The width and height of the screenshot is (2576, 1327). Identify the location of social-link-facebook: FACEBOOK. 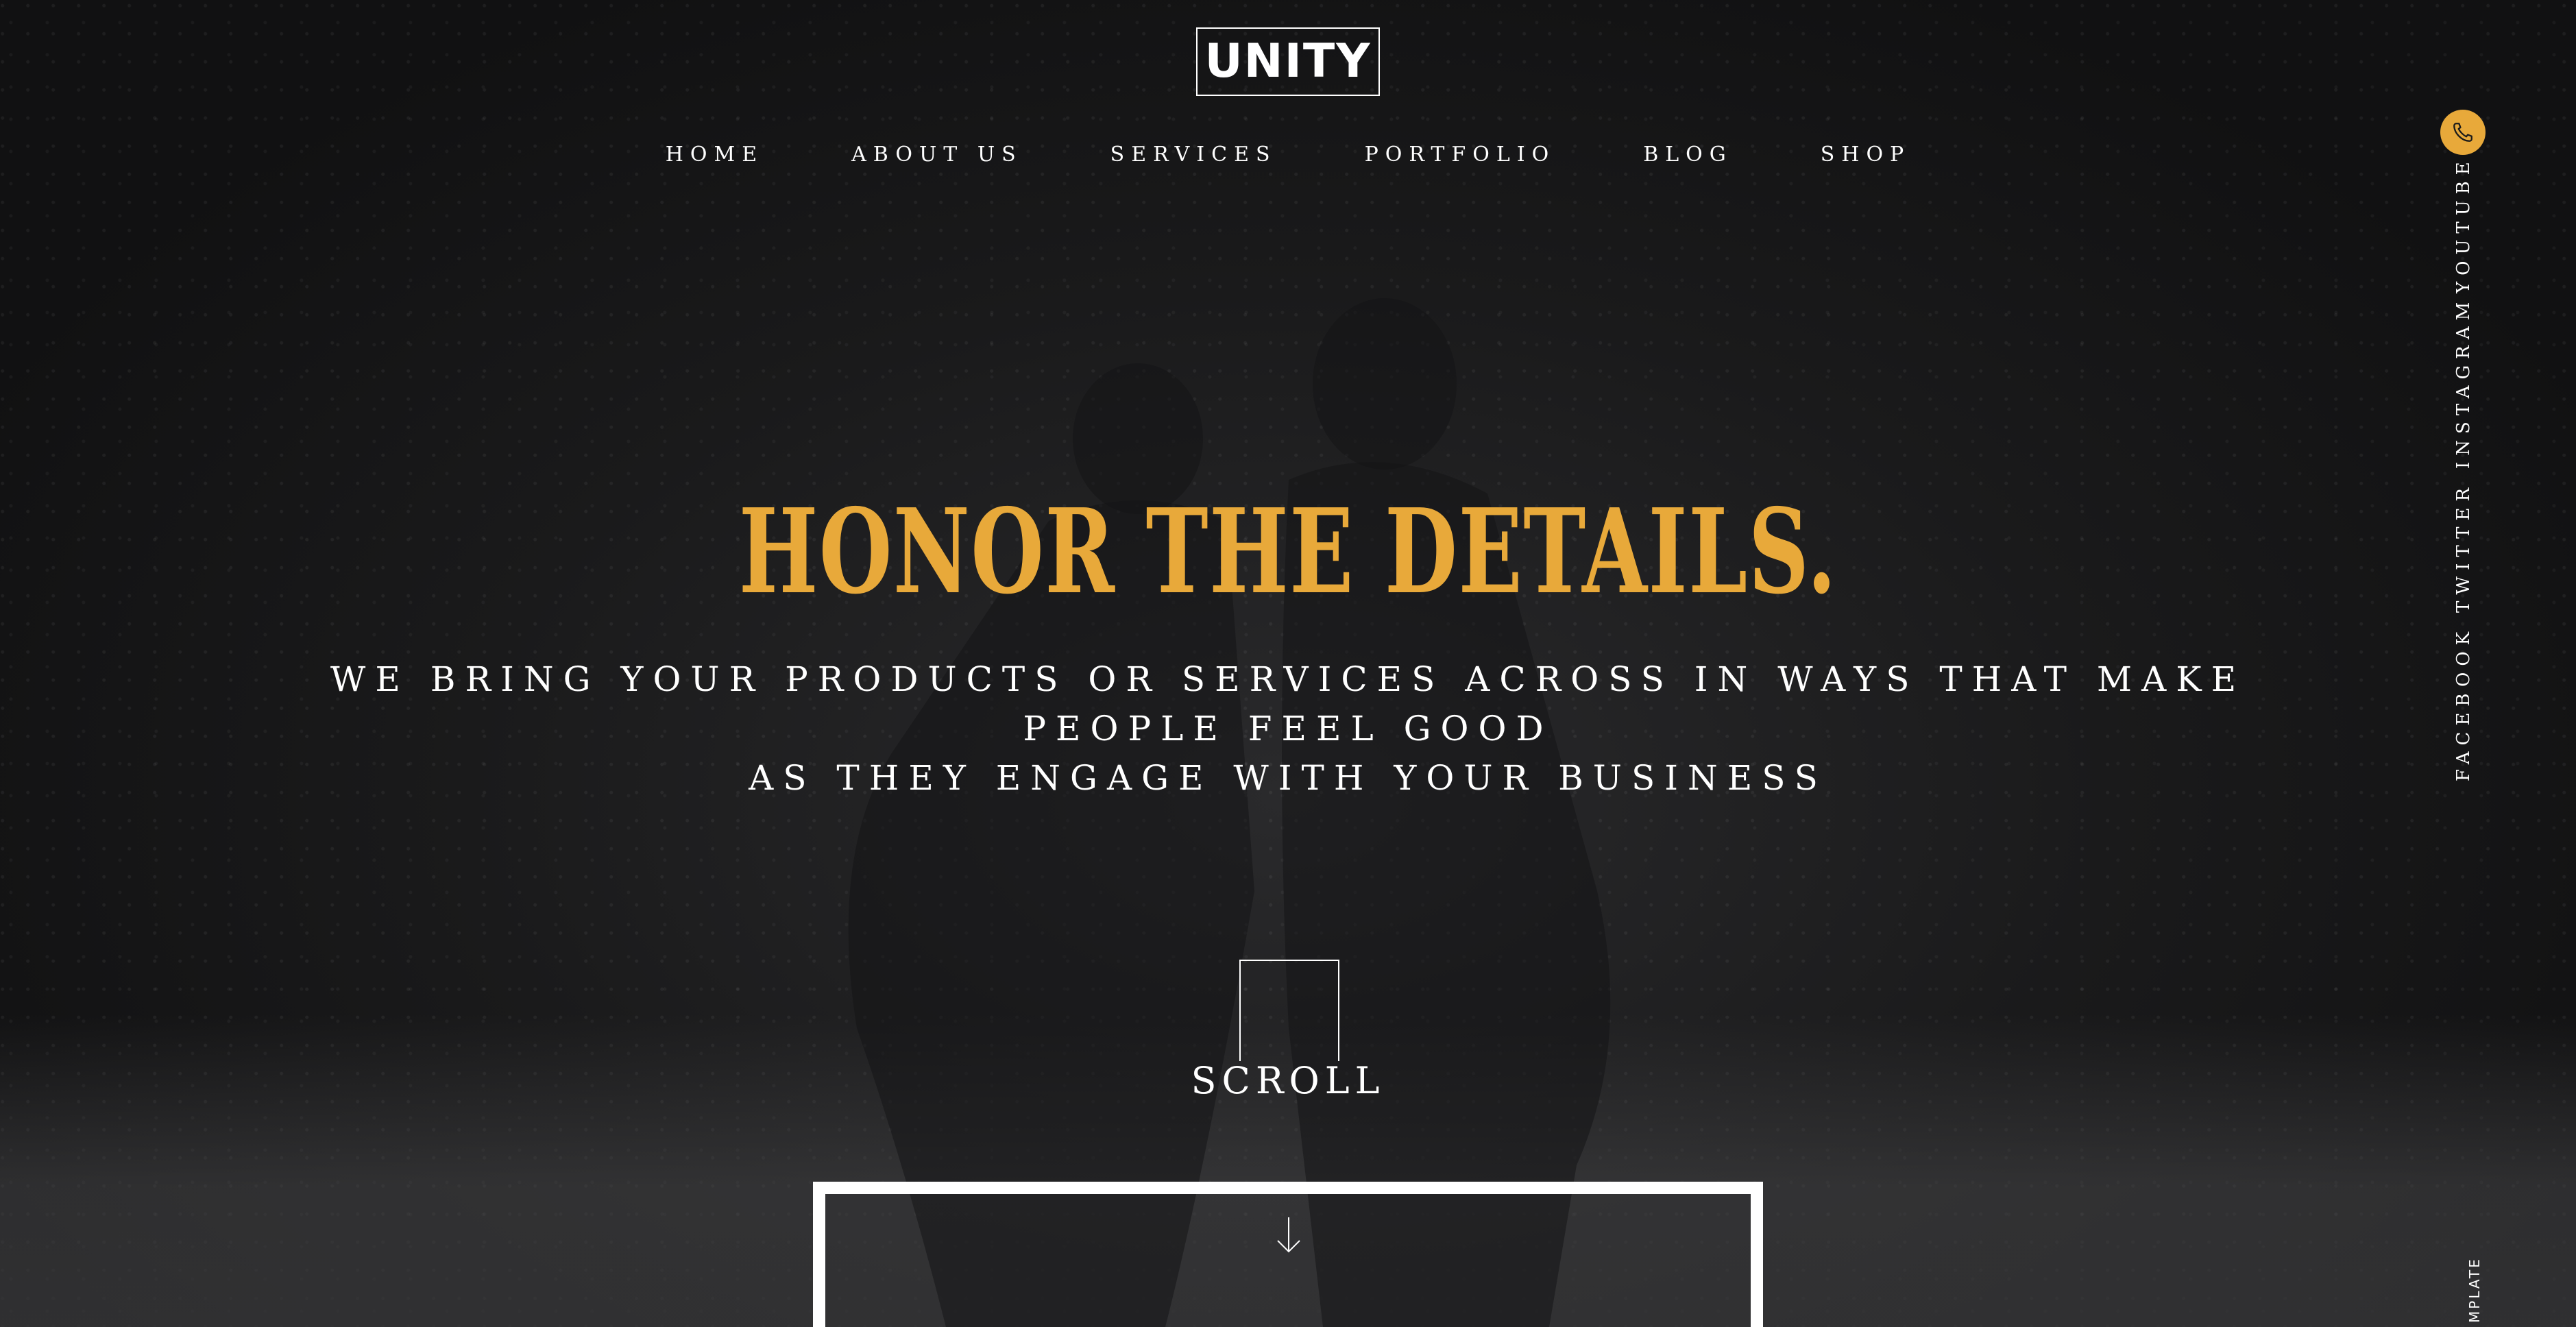
(2463, 703).